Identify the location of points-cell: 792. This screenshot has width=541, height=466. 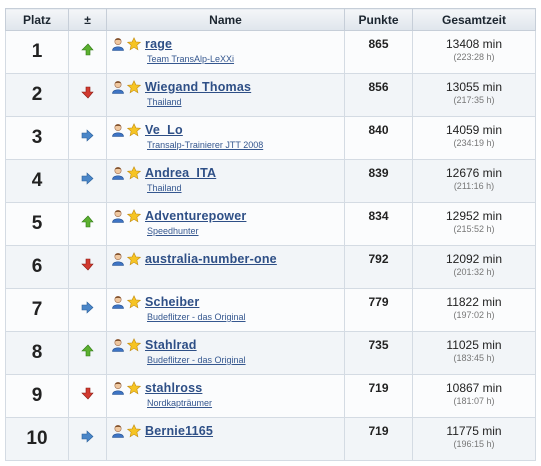
(378, 267).